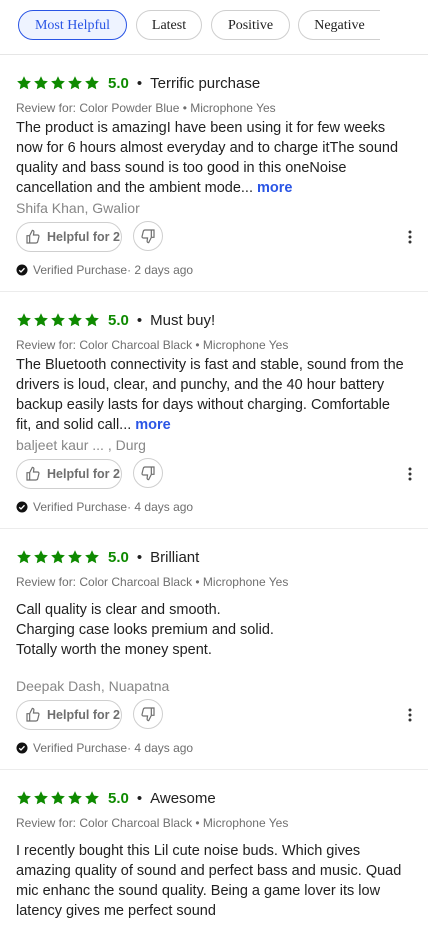  What do you see at coordinates (93, 686) in the screenshot?
I see `review-author: Deepak Dash, Nuapatna` at bounding box center [93, 686].